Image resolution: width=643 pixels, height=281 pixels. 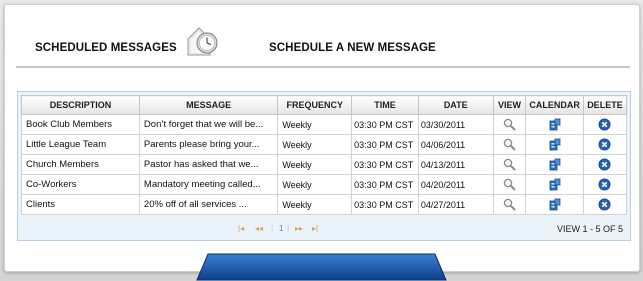 I want to click on pager-prev-button: ◂◂, so click(x=259, y=228).